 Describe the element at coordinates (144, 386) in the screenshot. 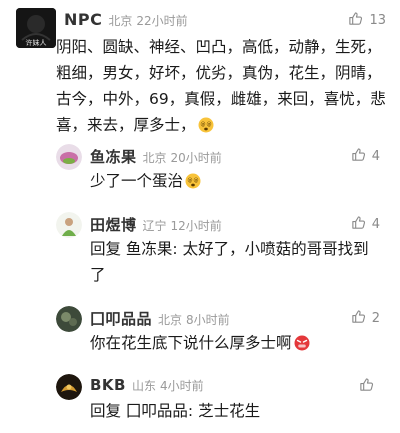

I see `location: 山东` at that location.